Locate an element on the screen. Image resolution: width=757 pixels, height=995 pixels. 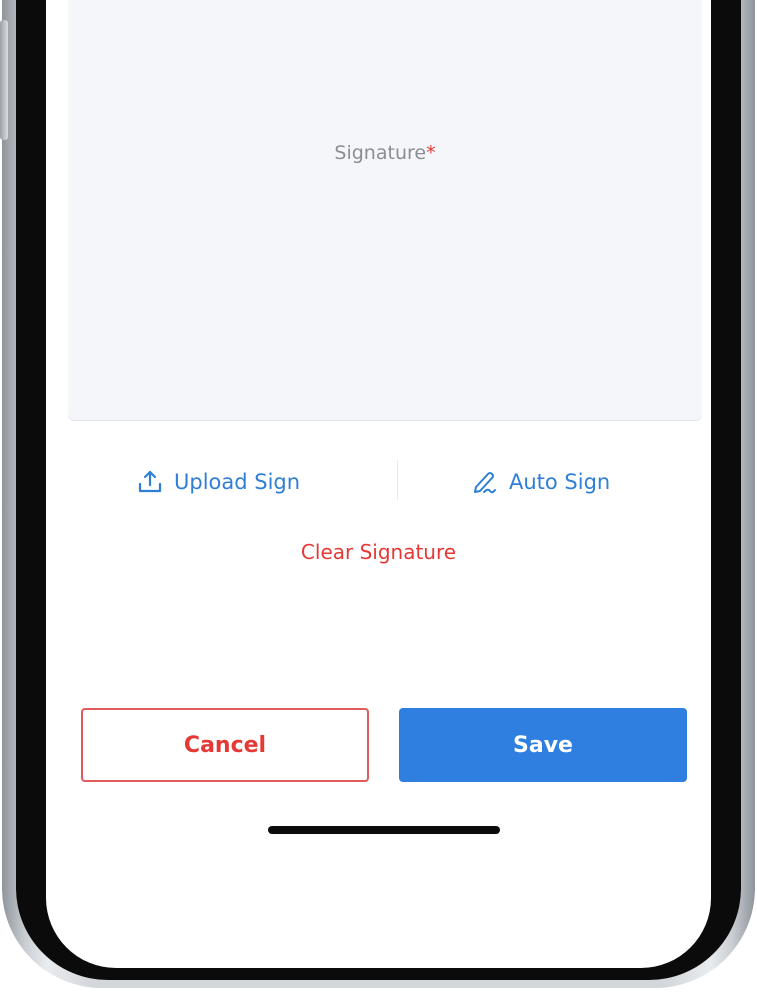
upload-sign-label: Upload Sign is located at coordinates (237, 482).